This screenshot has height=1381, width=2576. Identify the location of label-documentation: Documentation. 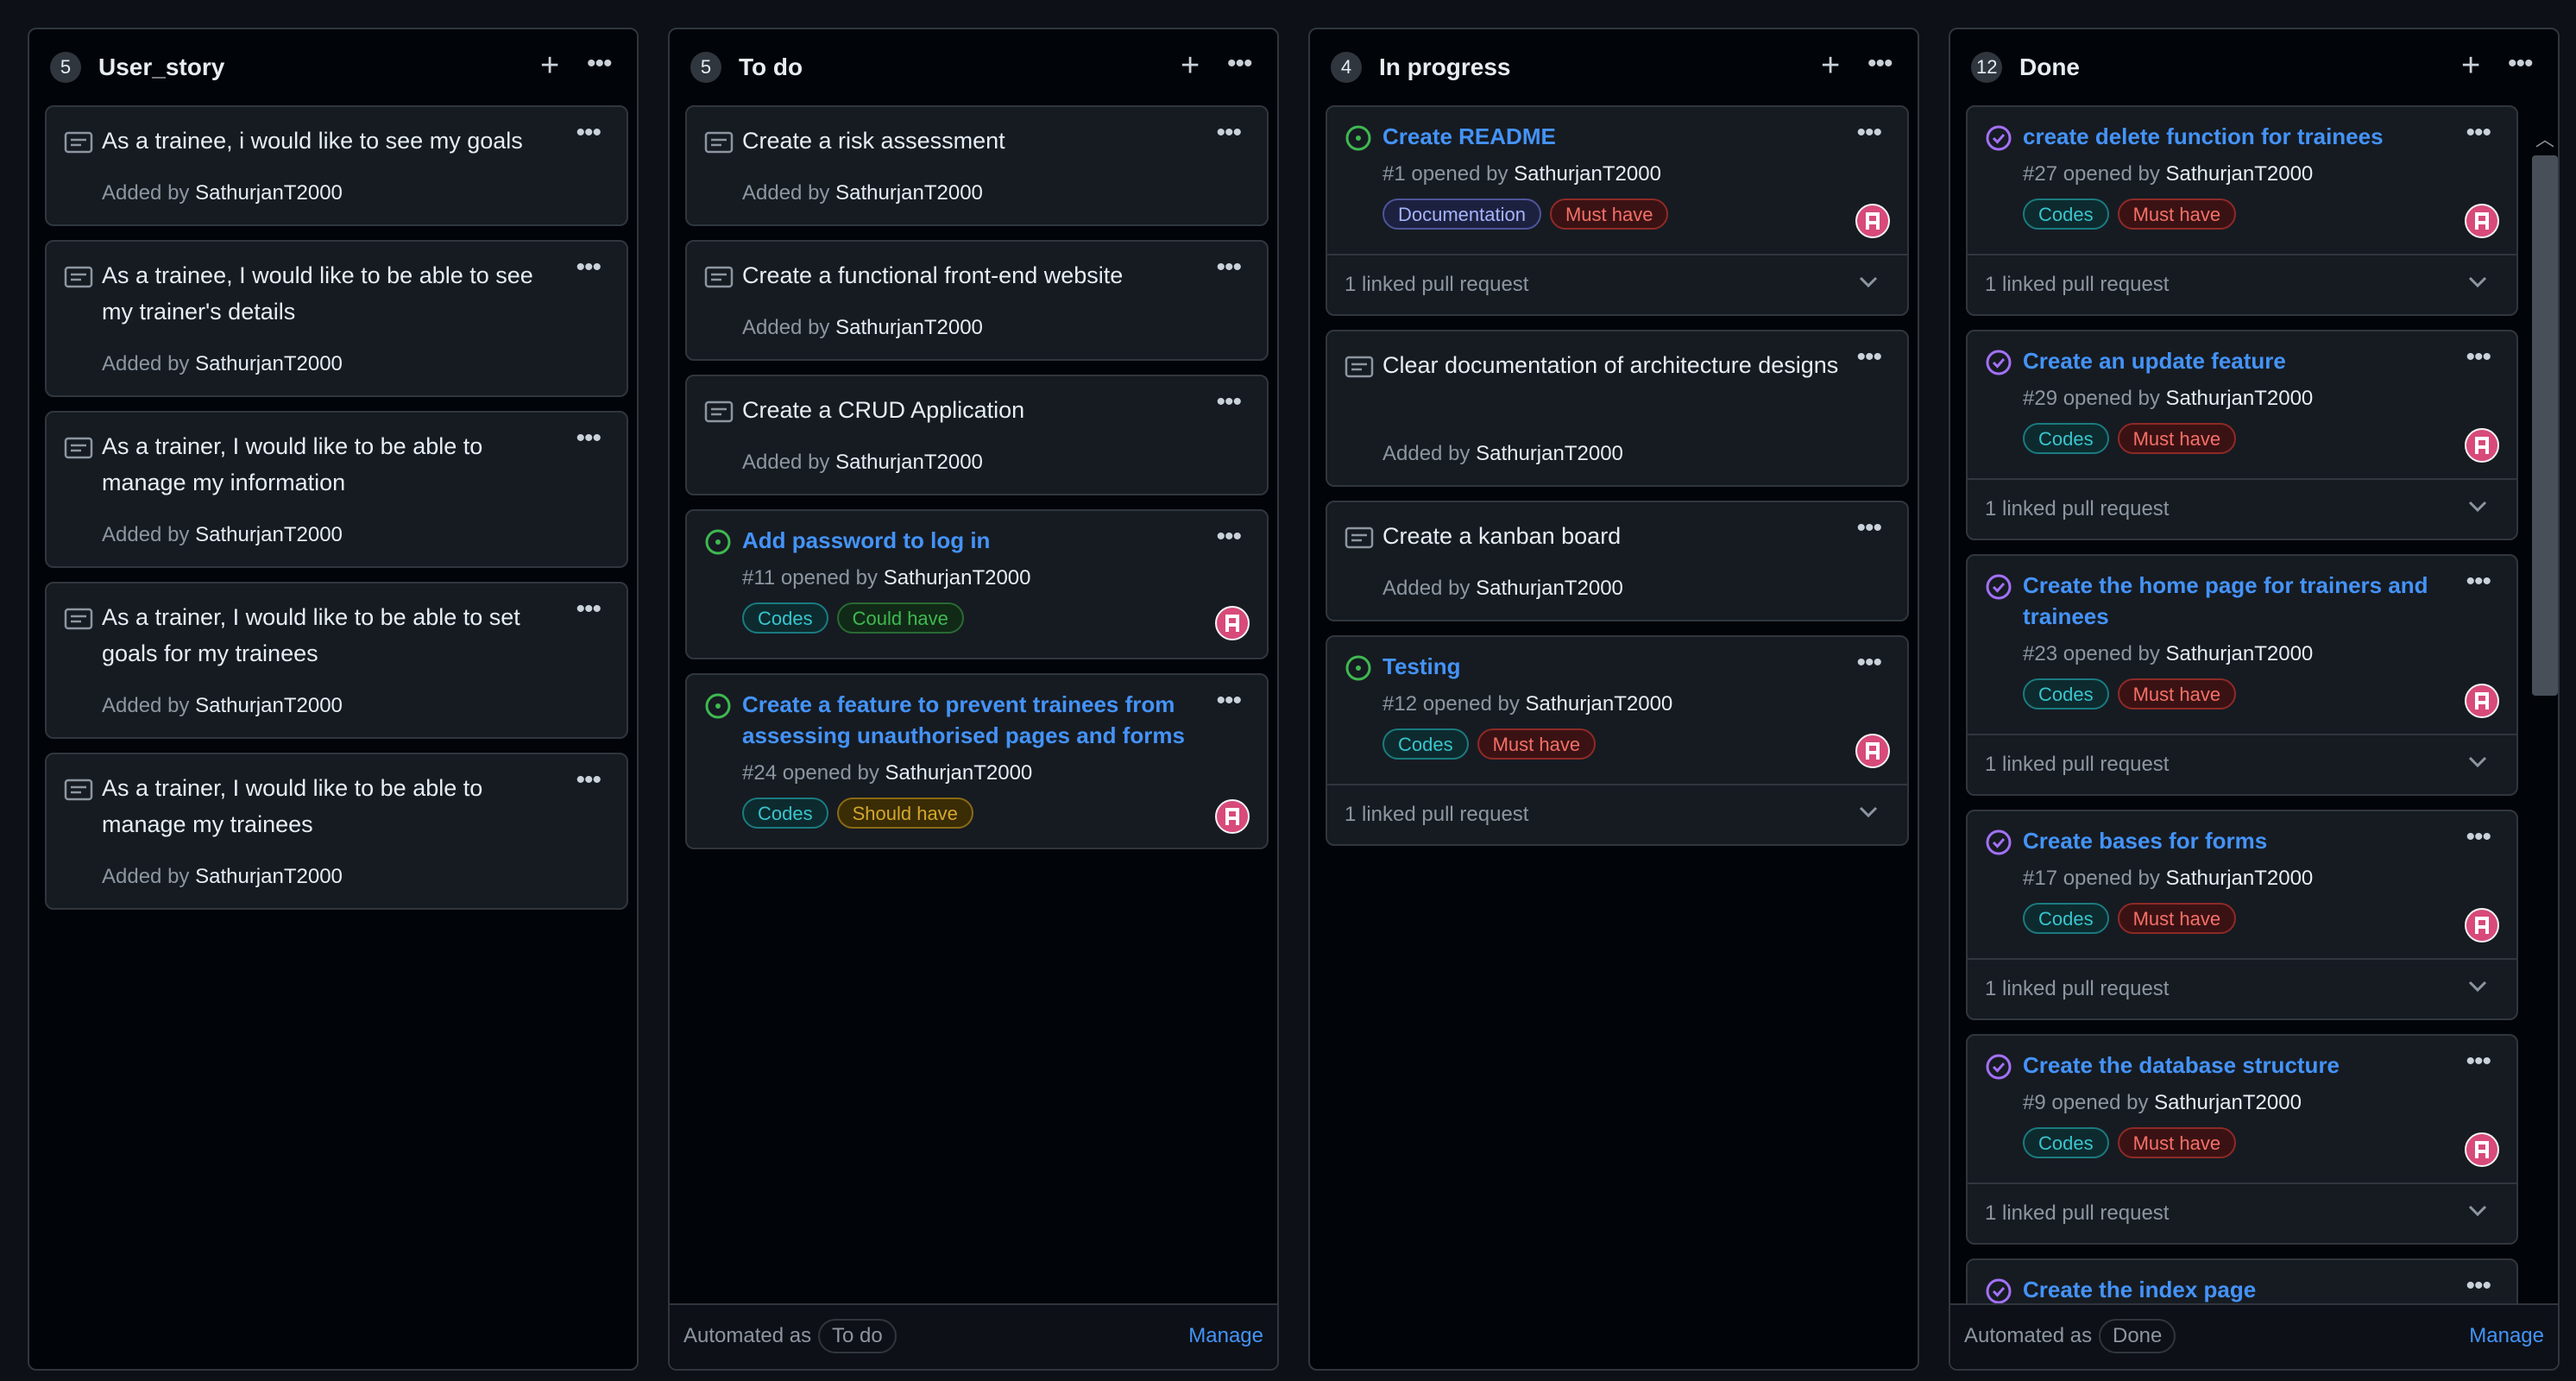
(1461, 215).